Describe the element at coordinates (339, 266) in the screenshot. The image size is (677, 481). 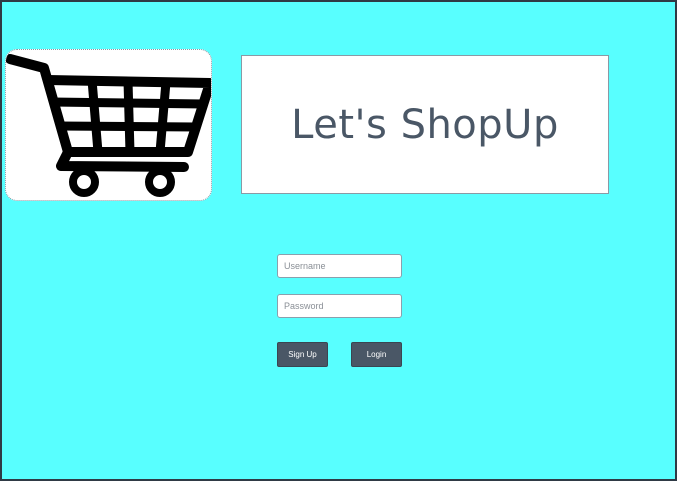
I see `username-input` at that location.